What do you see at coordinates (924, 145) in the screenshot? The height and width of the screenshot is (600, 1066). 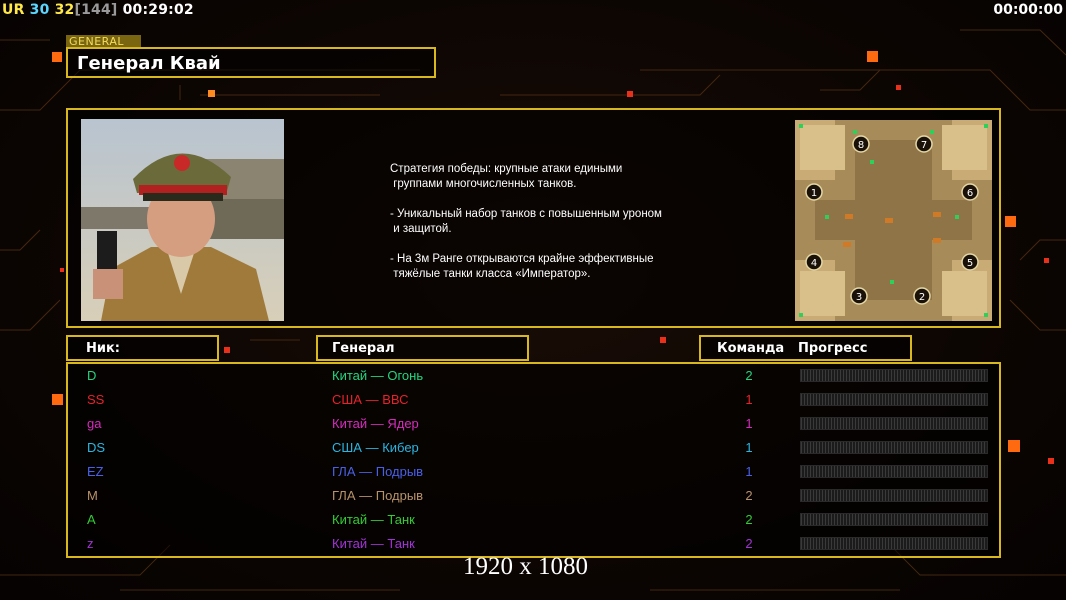 I see `map-slot-7: 7` at bounding box center [924, 145].